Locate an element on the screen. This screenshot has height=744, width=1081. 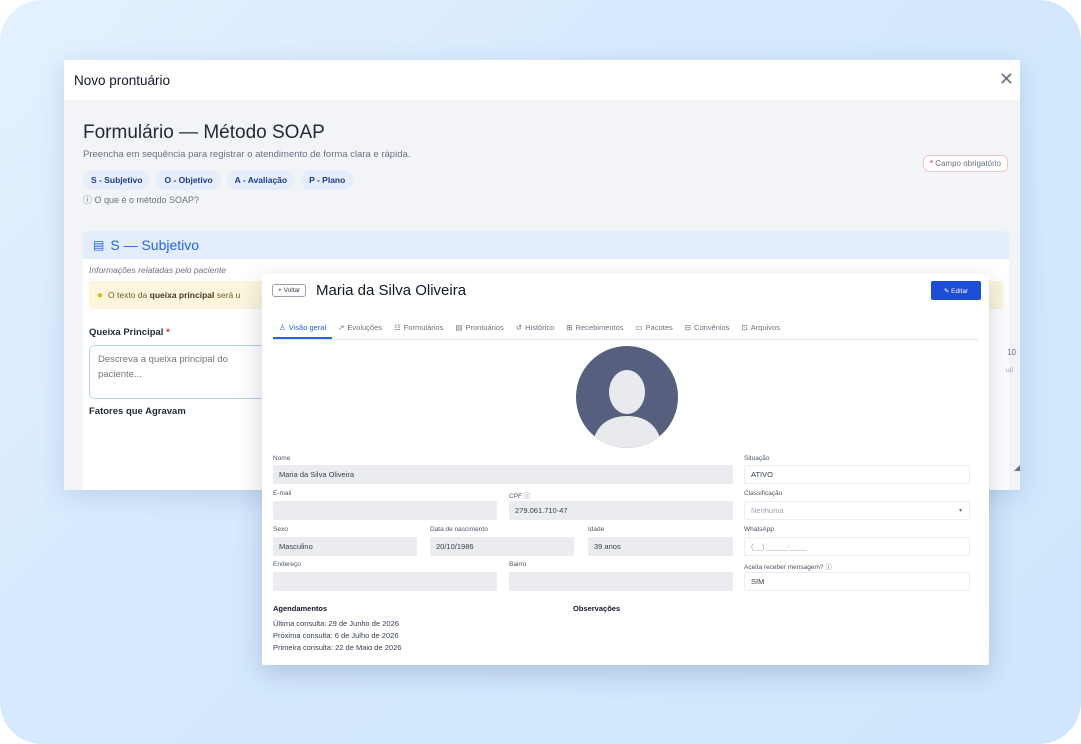
back-button: + Voltar is located at coordinates (289, 290).